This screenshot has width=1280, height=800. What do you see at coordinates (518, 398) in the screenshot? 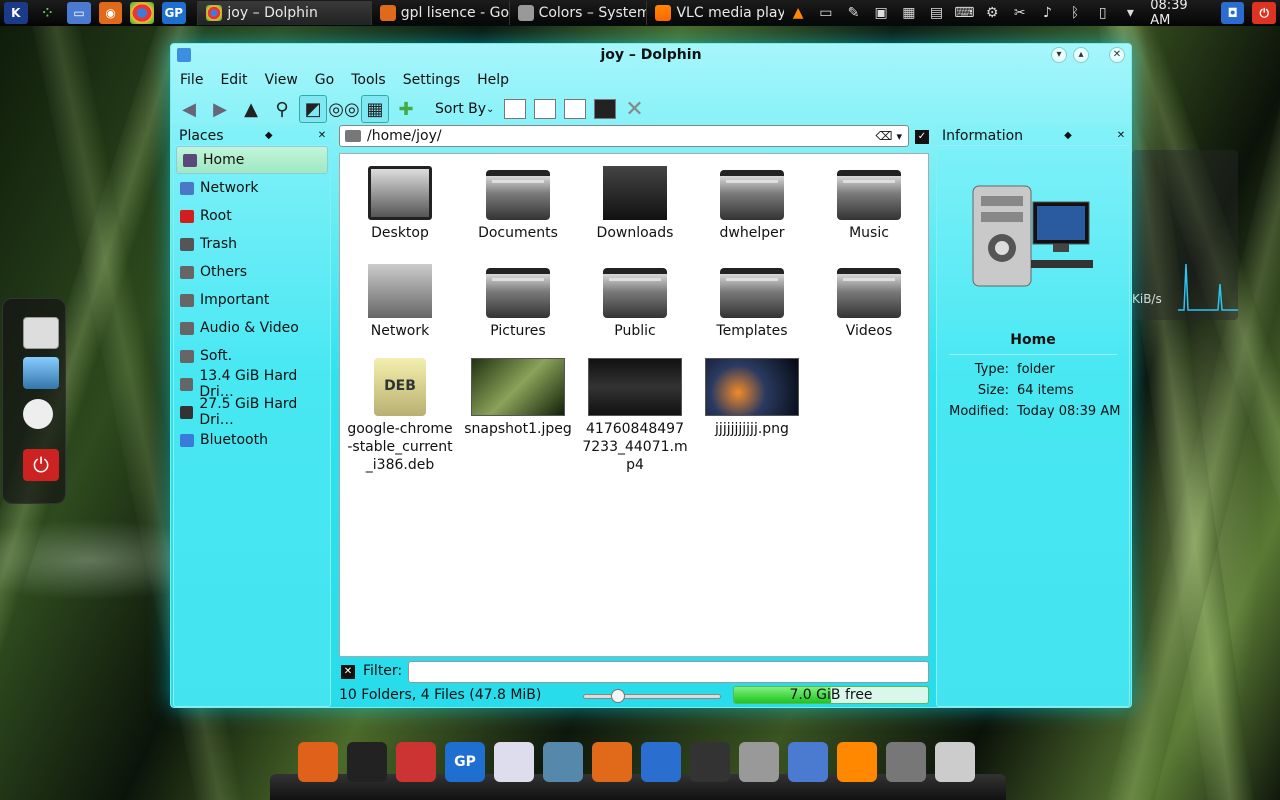
I see `file-item: snapshot1.jpeg` at bounding box center [518, 398].